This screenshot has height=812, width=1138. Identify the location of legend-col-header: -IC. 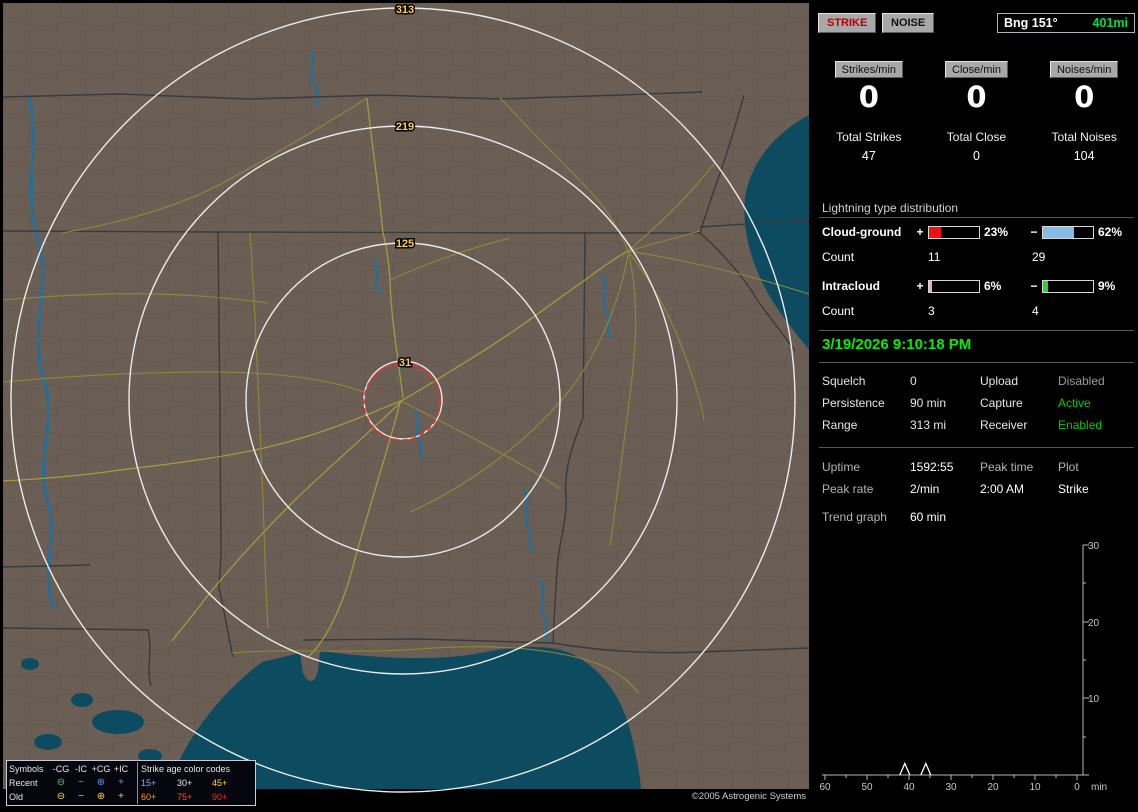
(81, 769).